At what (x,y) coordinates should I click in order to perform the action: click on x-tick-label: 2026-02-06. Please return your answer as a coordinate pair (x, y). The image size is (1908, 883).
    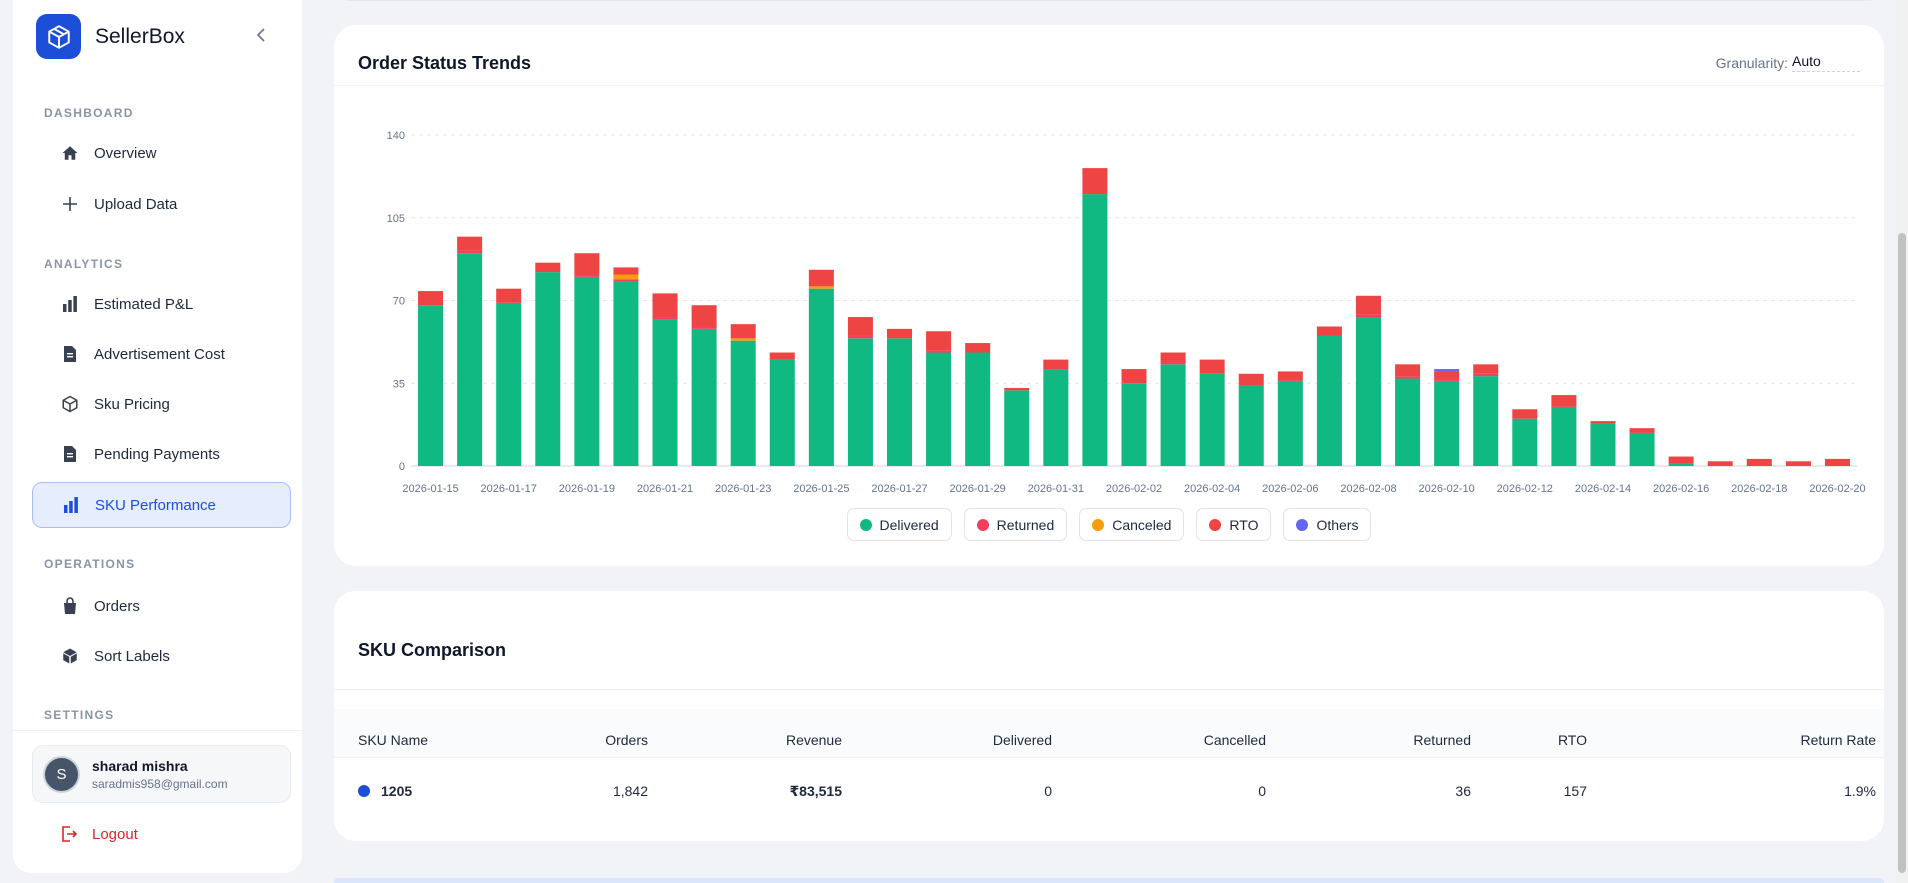
    Looking at the image, I should click on (1290, 489).